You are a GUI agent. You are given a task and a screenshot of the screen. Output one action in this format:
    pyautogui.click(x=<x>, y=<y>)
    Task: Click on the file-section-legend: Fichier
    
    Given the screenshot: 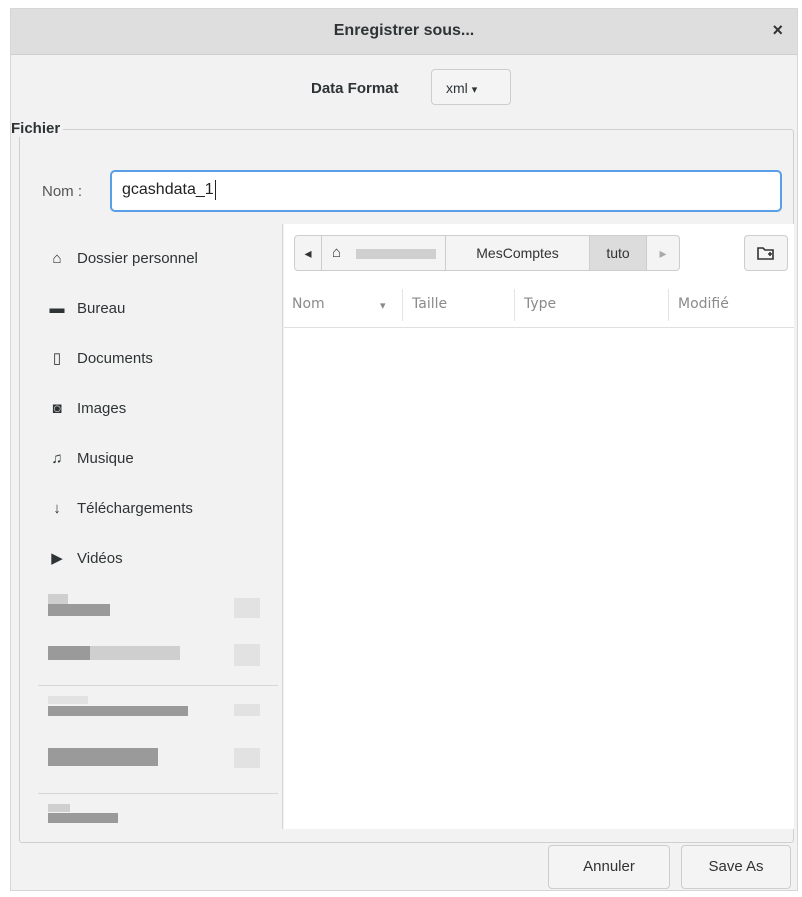 What is the action you would take?
    pyautogui.click(x=37, y=128)
    